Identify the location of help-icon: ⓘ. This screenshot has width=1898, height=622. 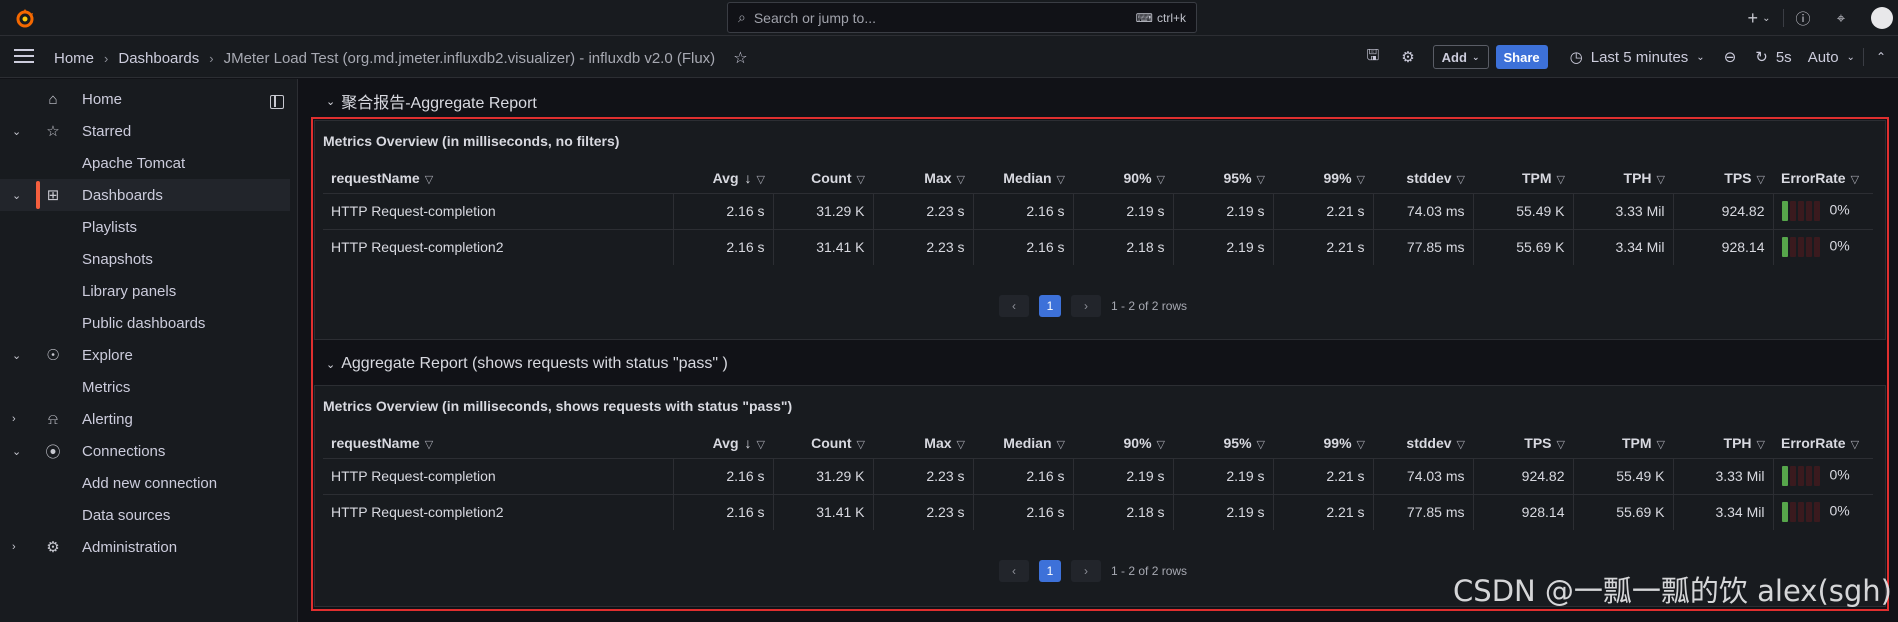
(1803, 18).